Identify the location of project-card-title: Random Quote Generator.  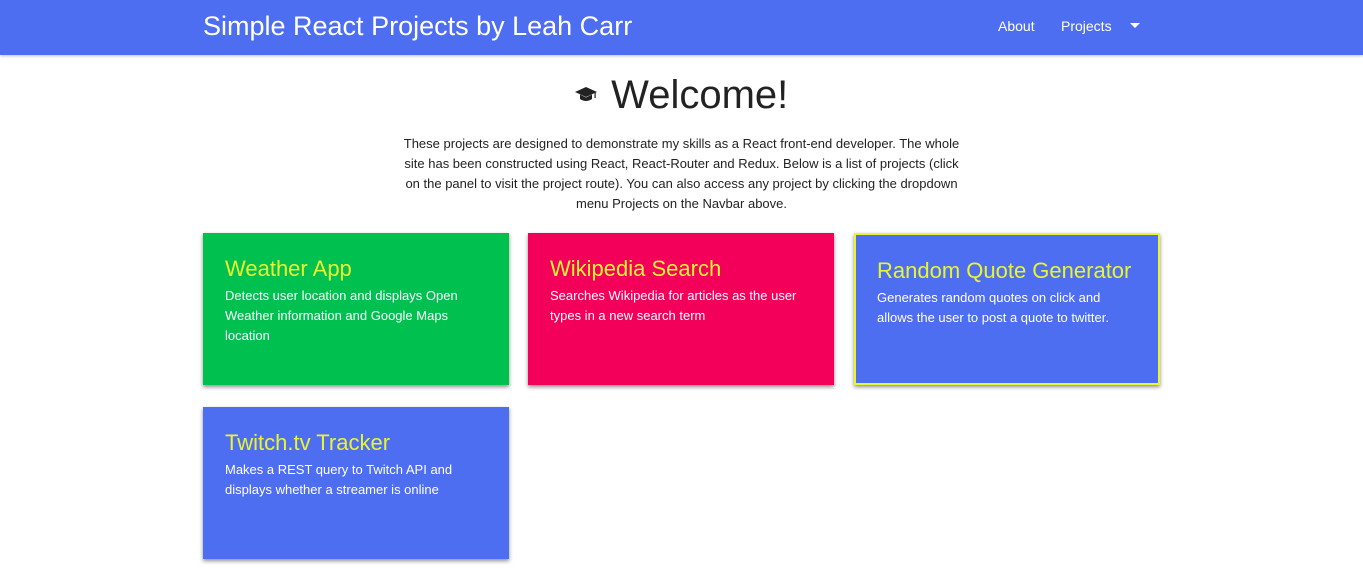
(1004, 270).